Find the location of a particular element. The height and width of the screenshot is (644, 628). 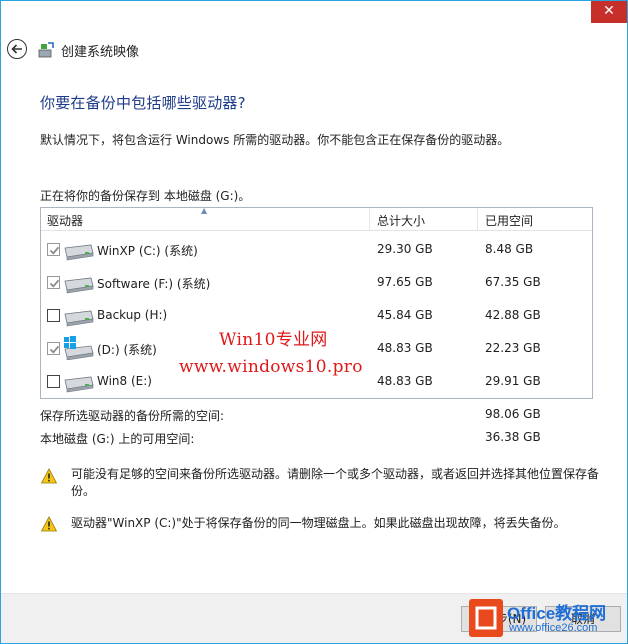

back-button is located at coordinates (17, 49).